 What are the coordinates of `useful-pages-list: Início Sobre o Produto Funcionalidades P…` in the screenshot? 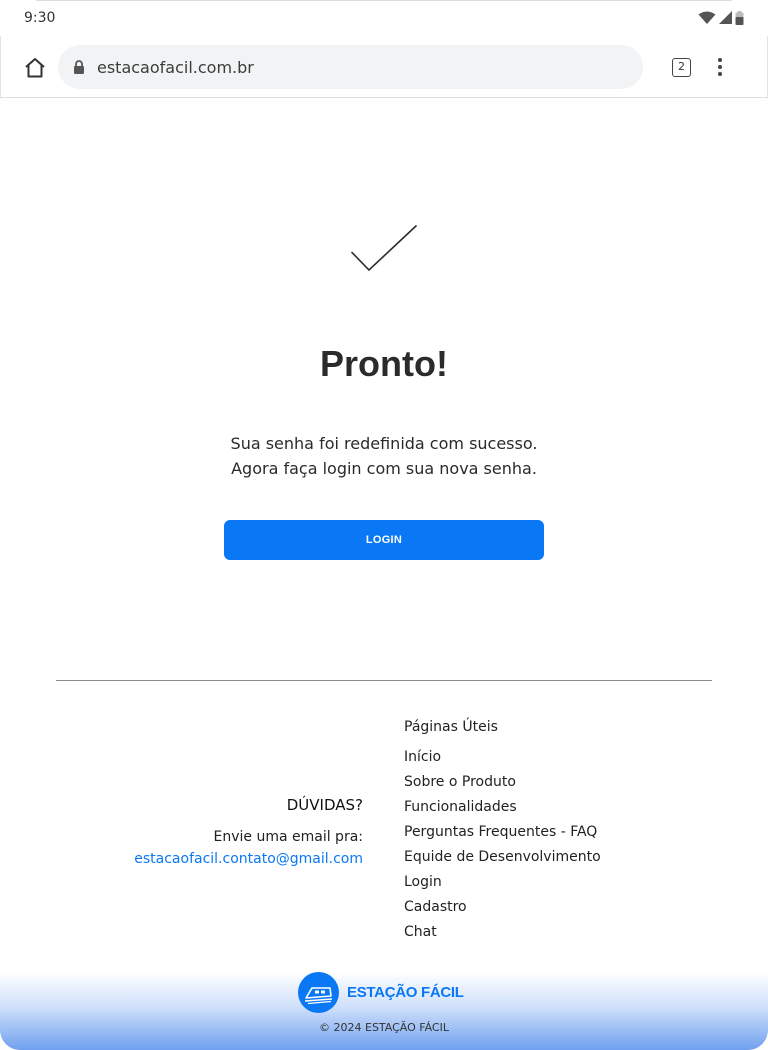 It's located at (502, 848).